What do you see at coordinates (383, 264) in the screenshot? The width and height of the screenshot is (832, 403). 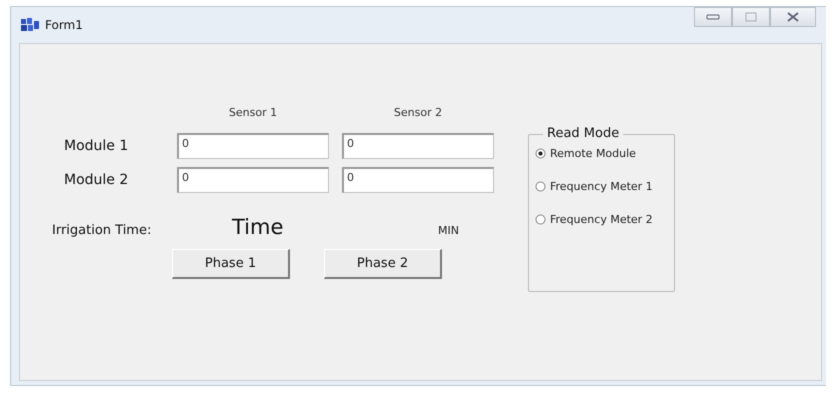 I see `phase-button: Phase 2` at bounding box center [383, 264].